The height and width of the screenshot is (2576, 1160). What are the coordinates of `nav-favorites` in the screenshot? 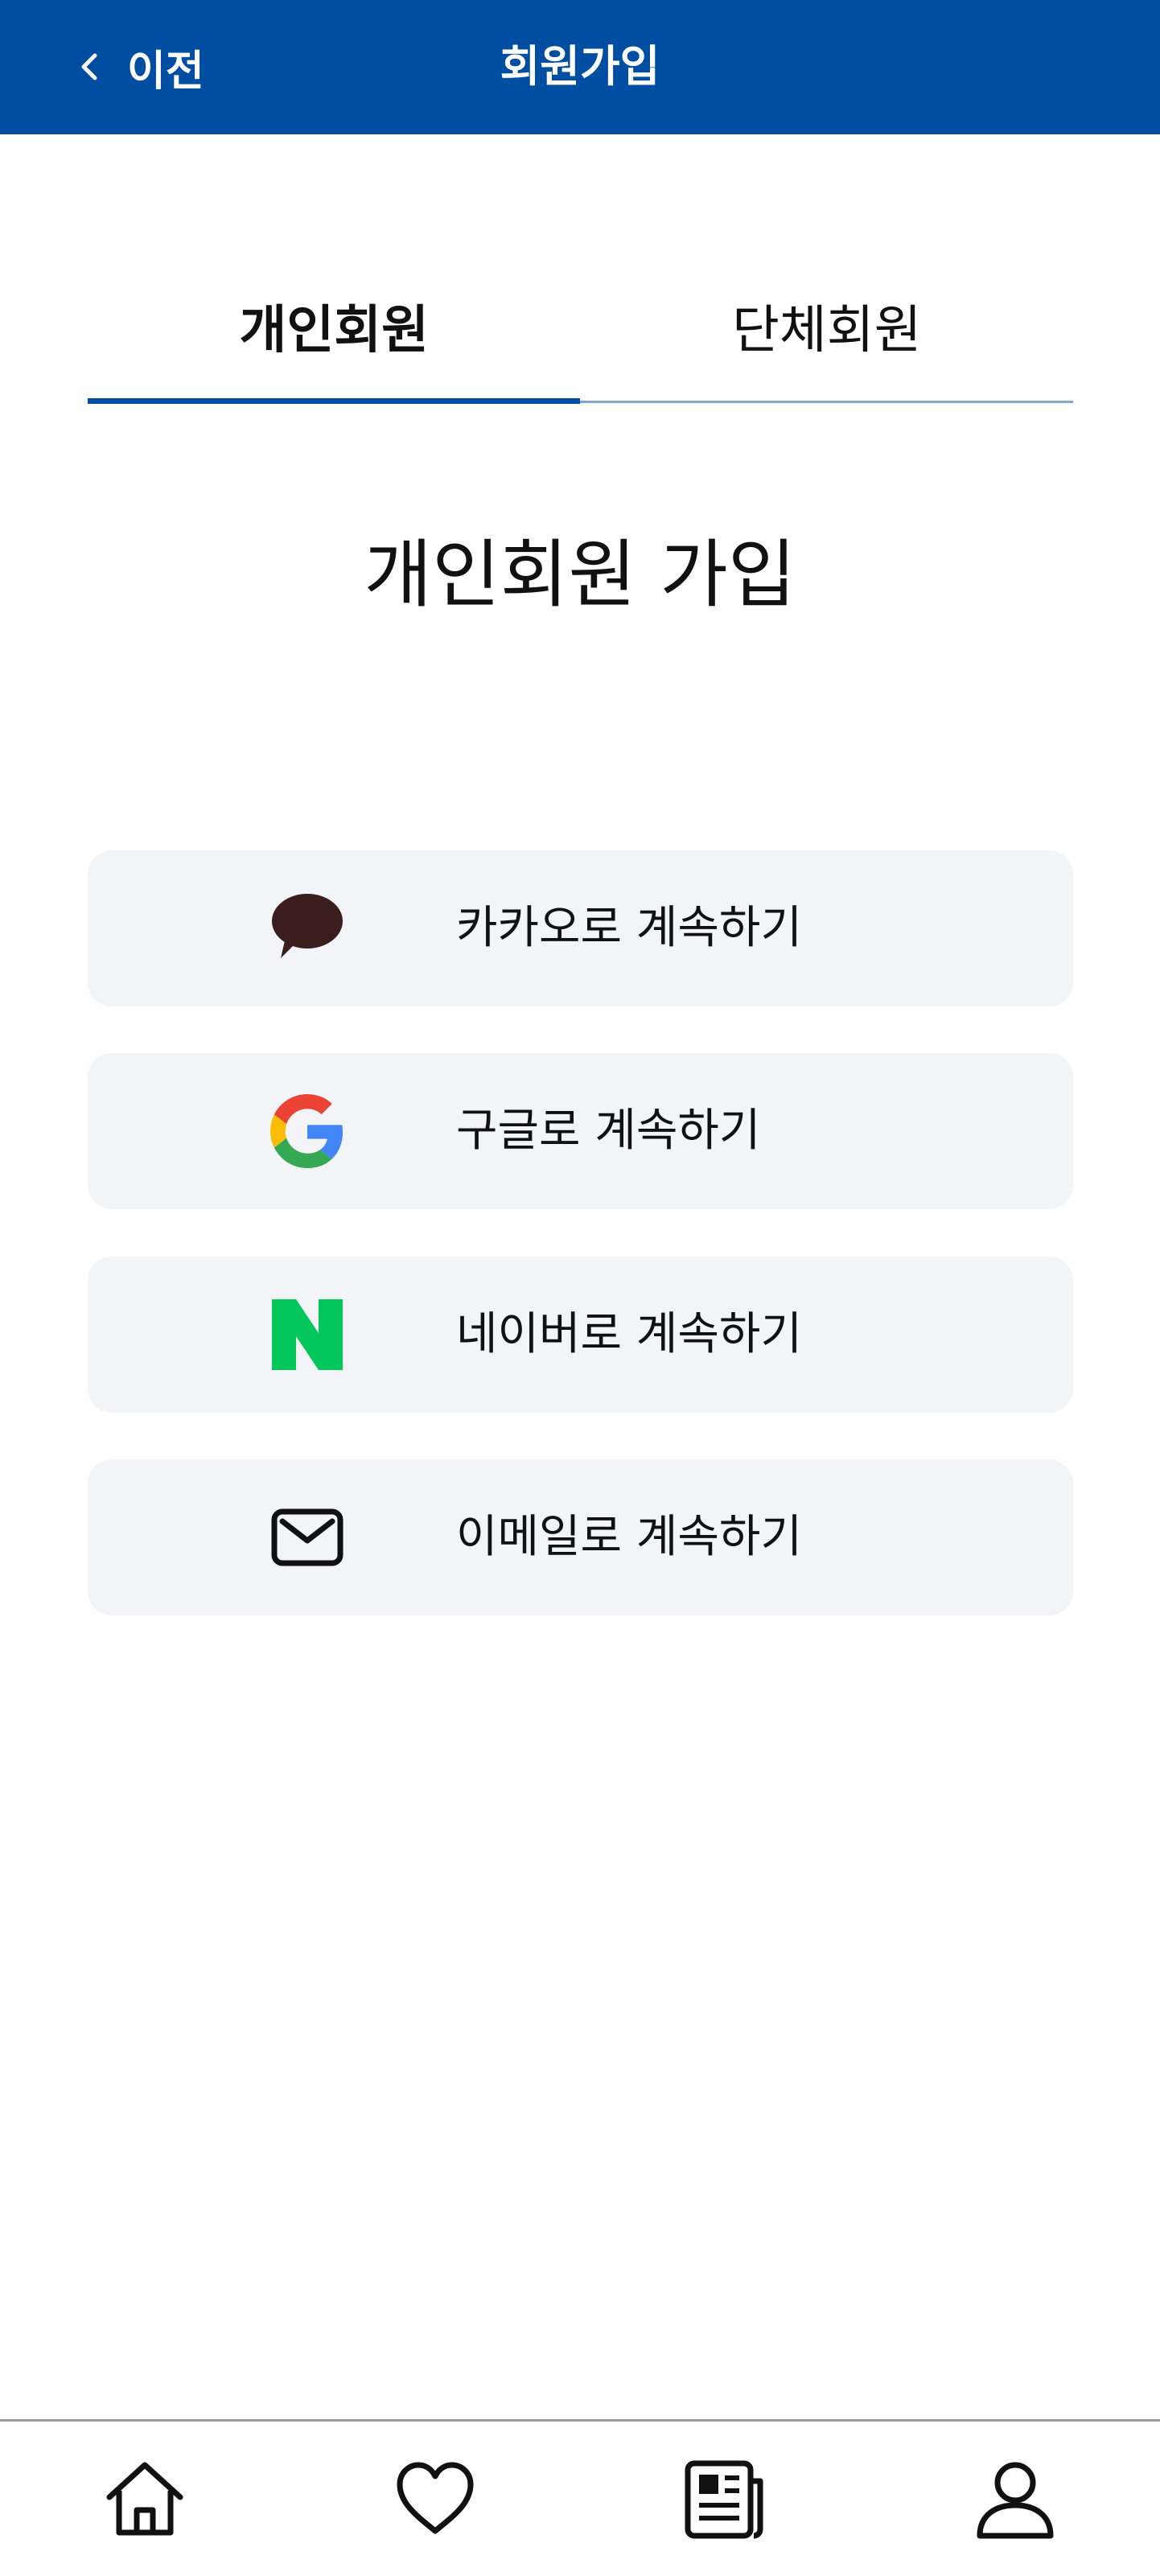 It's located at (435, 2498).